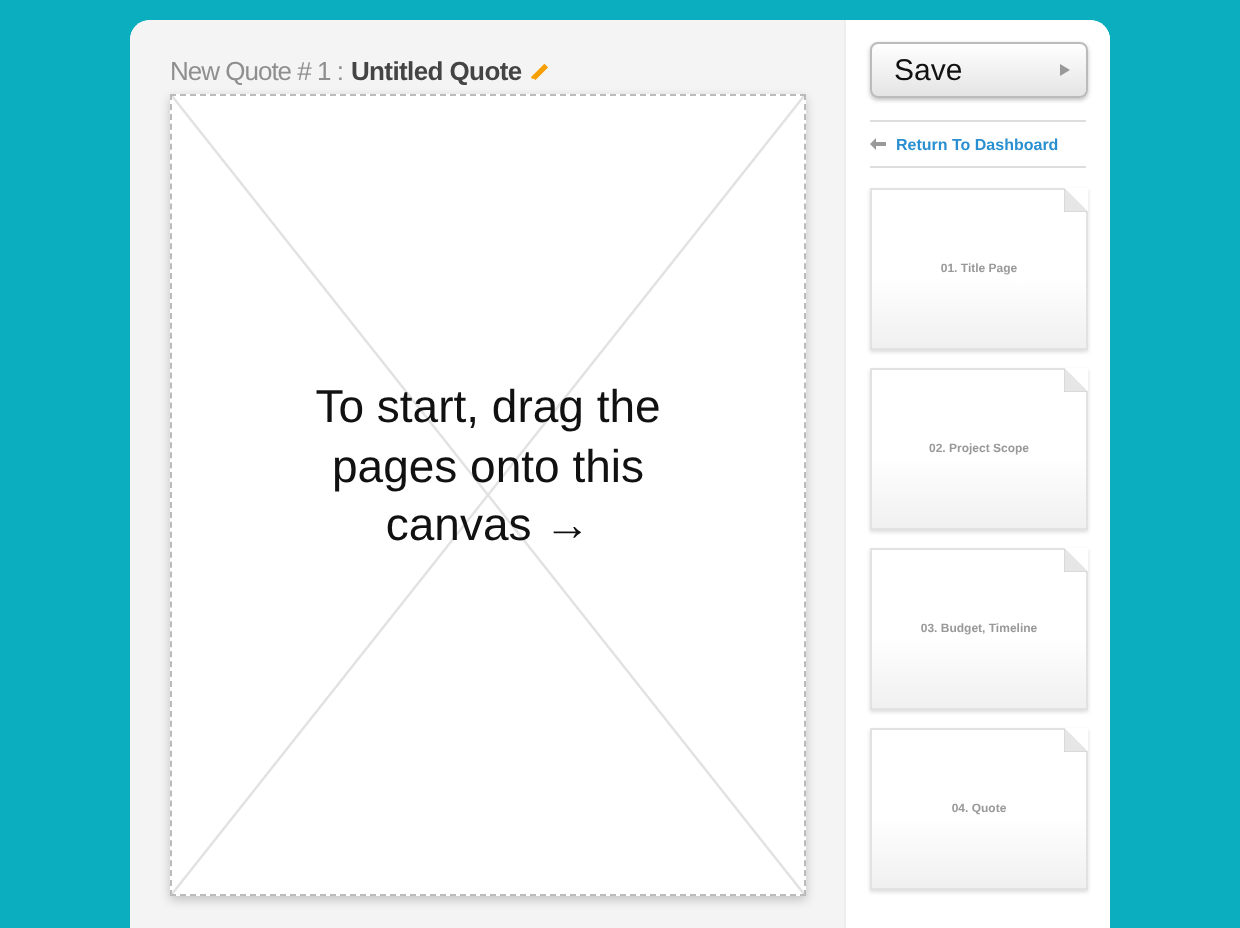  Describe the element at coordinates (1065, 70) in the screenshot. I see `triangle-icon` at that location.